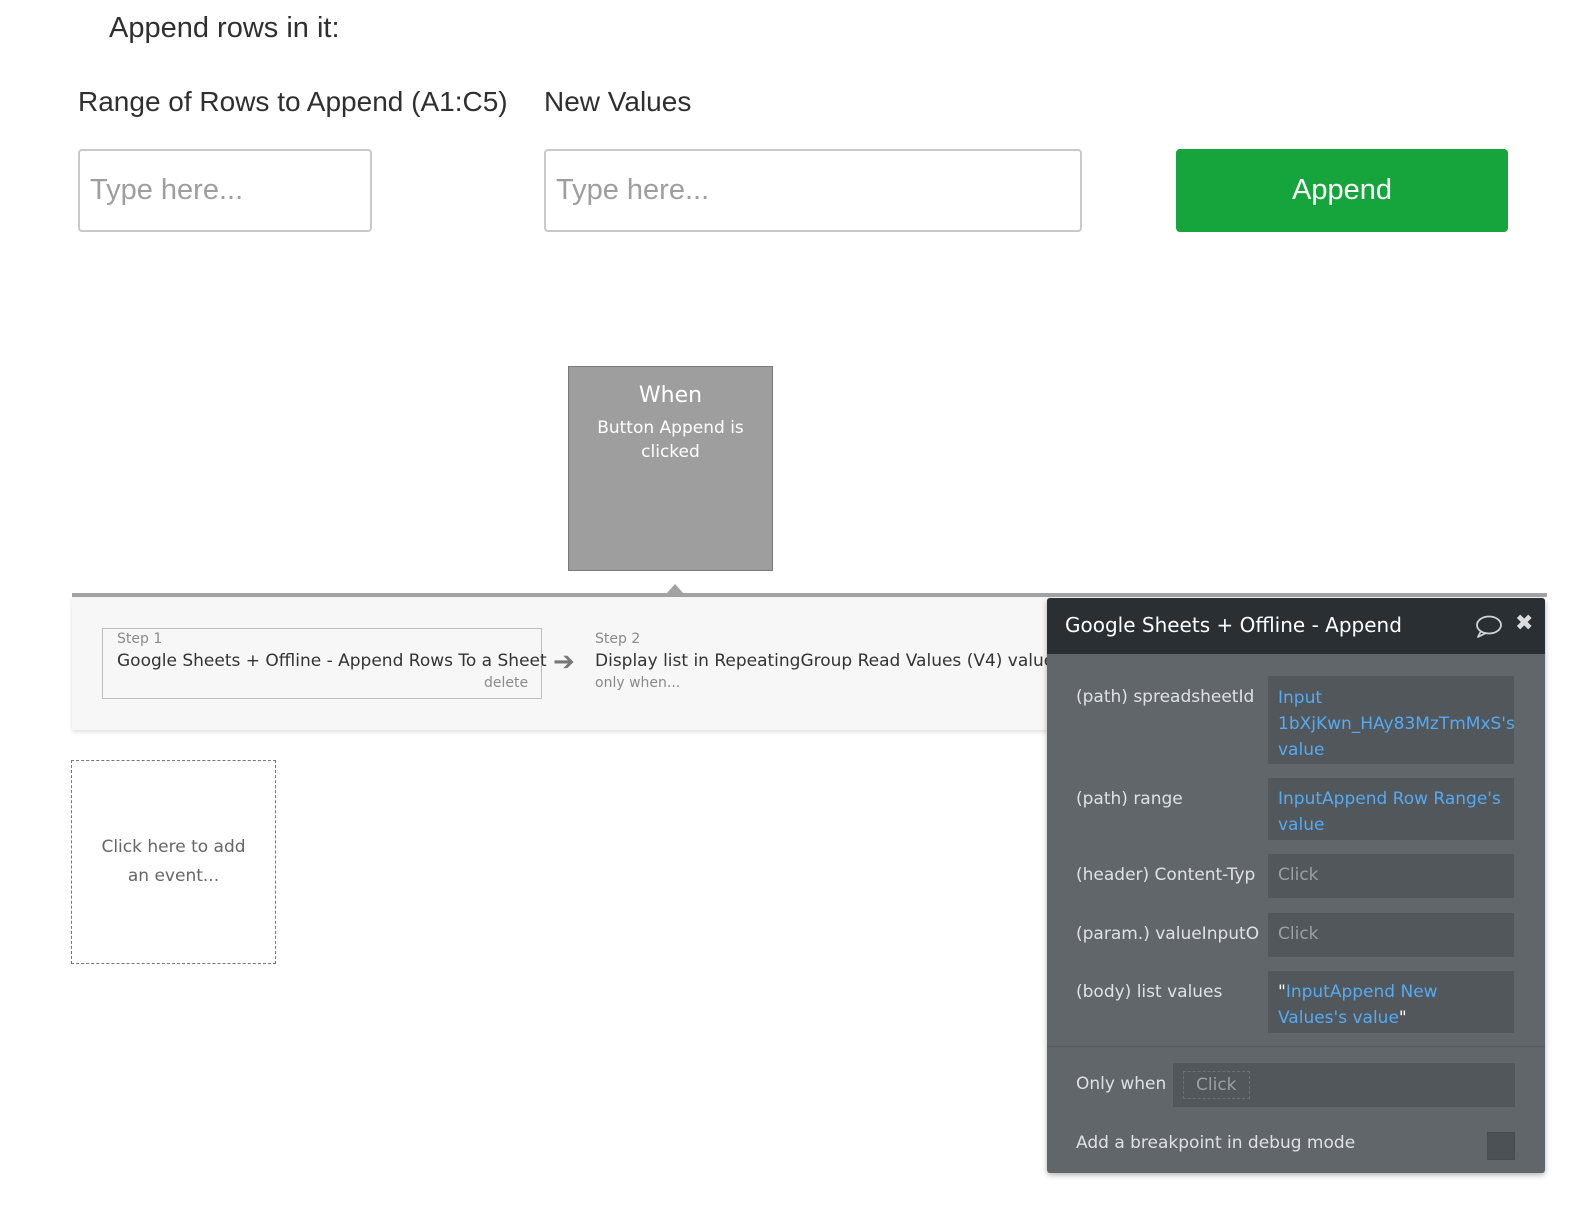 Image resolution: width=1570 pixels, height=1208 pixels. Describe the element at coordinates (1296, 1046) in the screenshot. I see `editor-divider` at that location.